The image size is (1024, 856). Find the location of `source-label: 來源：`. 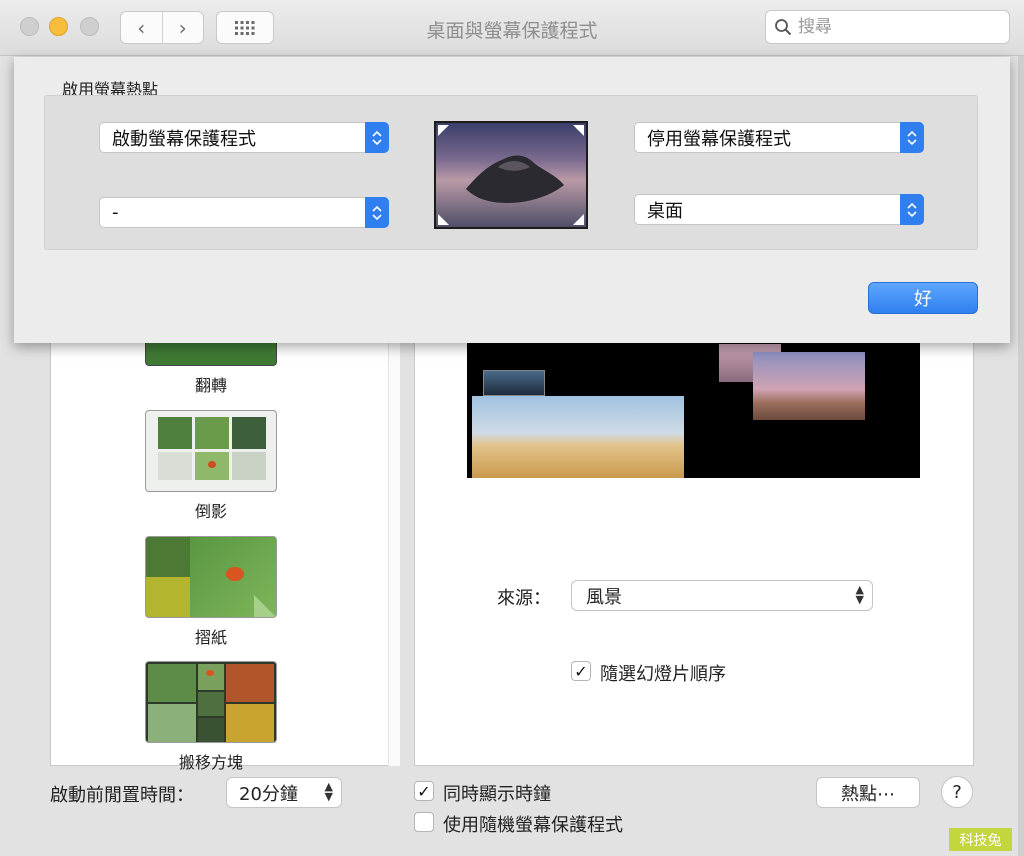

source-label: 來源： is located at coordinates (524, 598).